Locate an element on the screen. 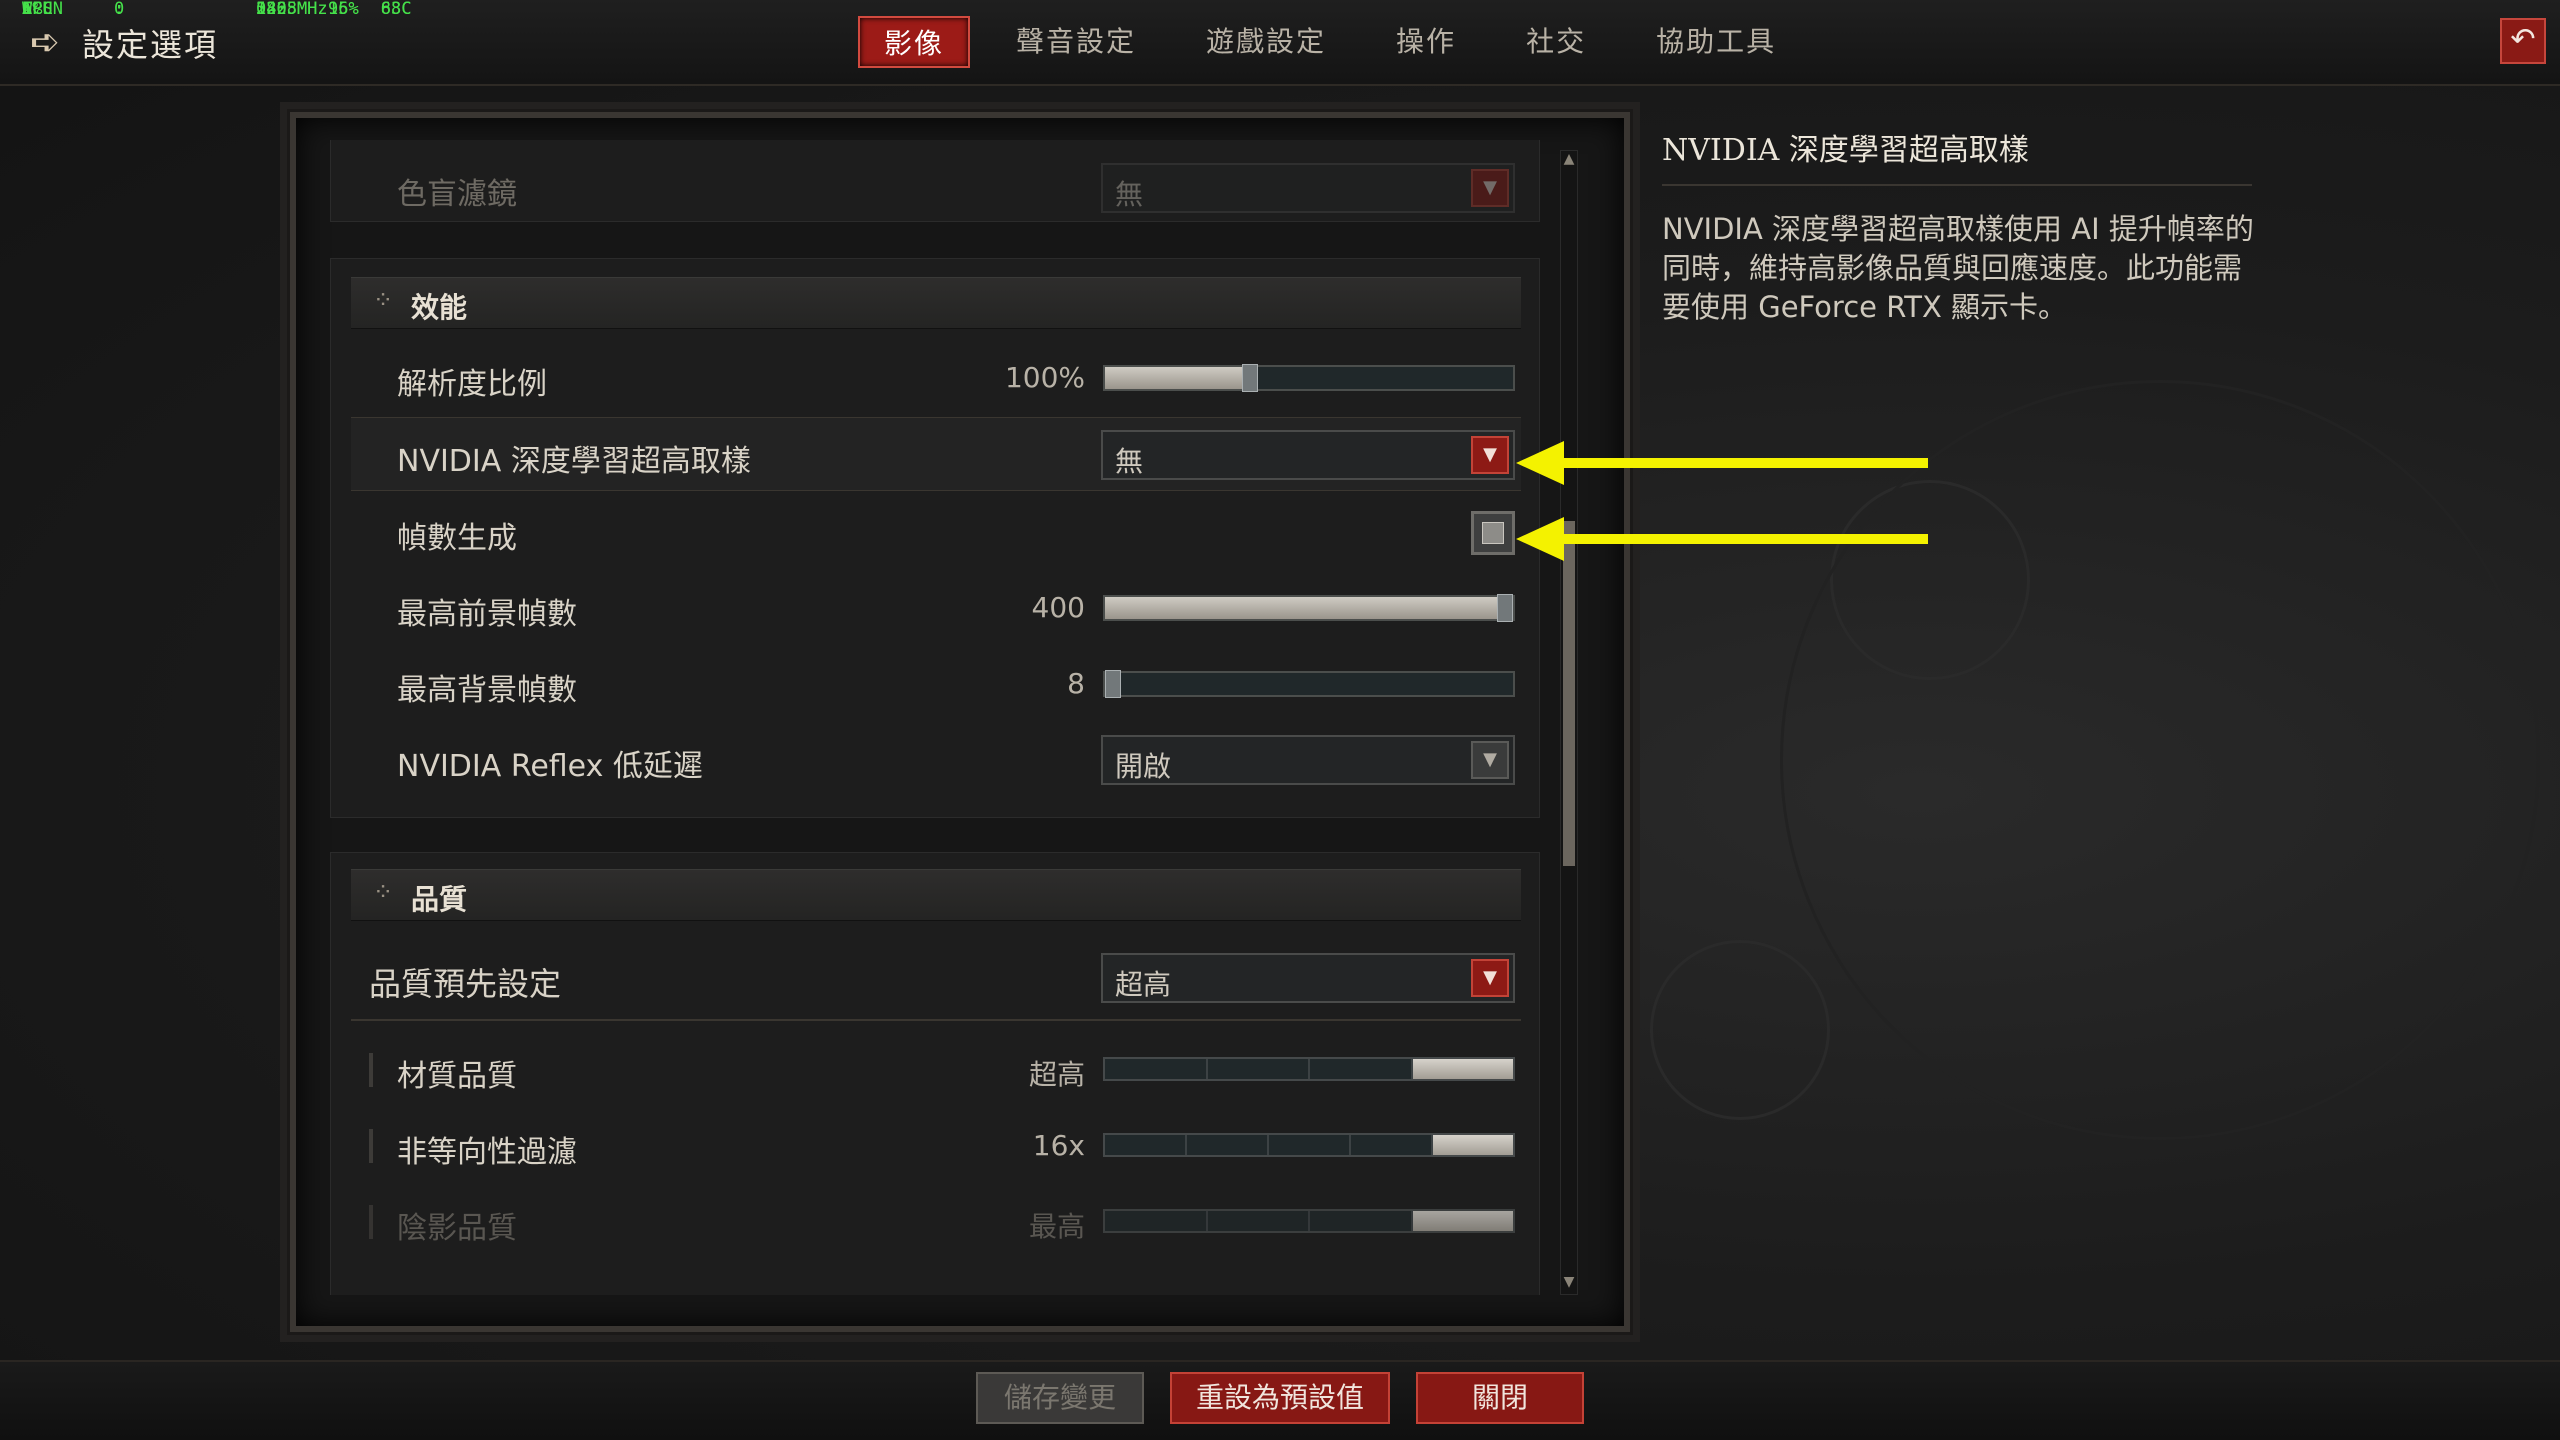 The width and height of the screenshot is (2560, 1440). max-foreground-fps-row: 最高前景幀數 400 is located at coordinates (936, 608).